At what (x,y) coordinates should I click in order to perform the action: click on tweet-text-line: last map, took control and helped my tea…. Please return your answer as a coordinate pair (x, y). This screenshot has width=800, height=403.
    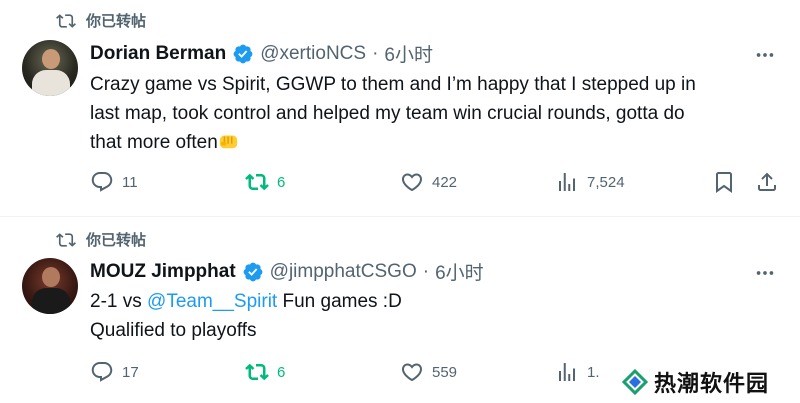
    Looking at the image, I should click on (387, 113).